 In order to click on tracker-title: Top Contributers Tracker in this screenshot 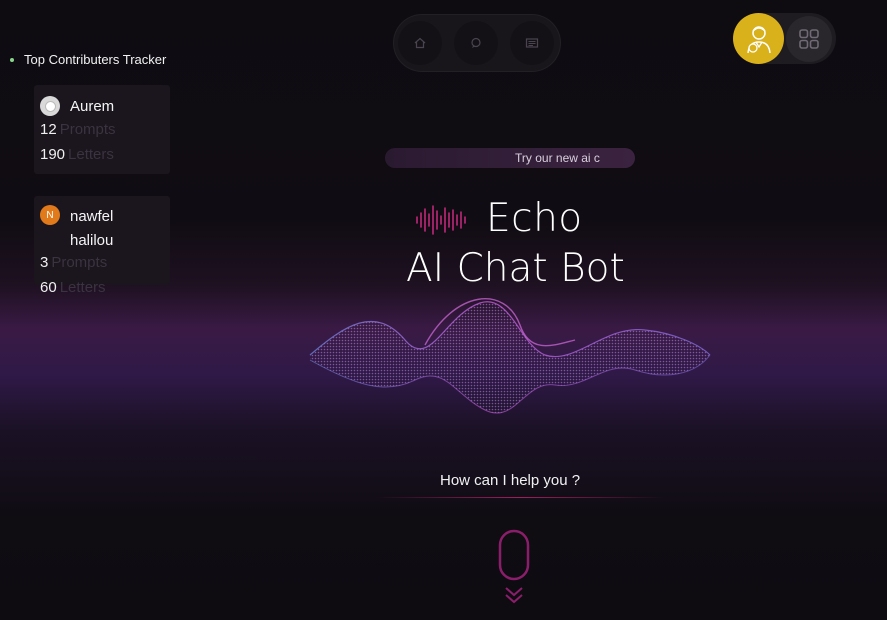, I will do `click(88, 59)`.